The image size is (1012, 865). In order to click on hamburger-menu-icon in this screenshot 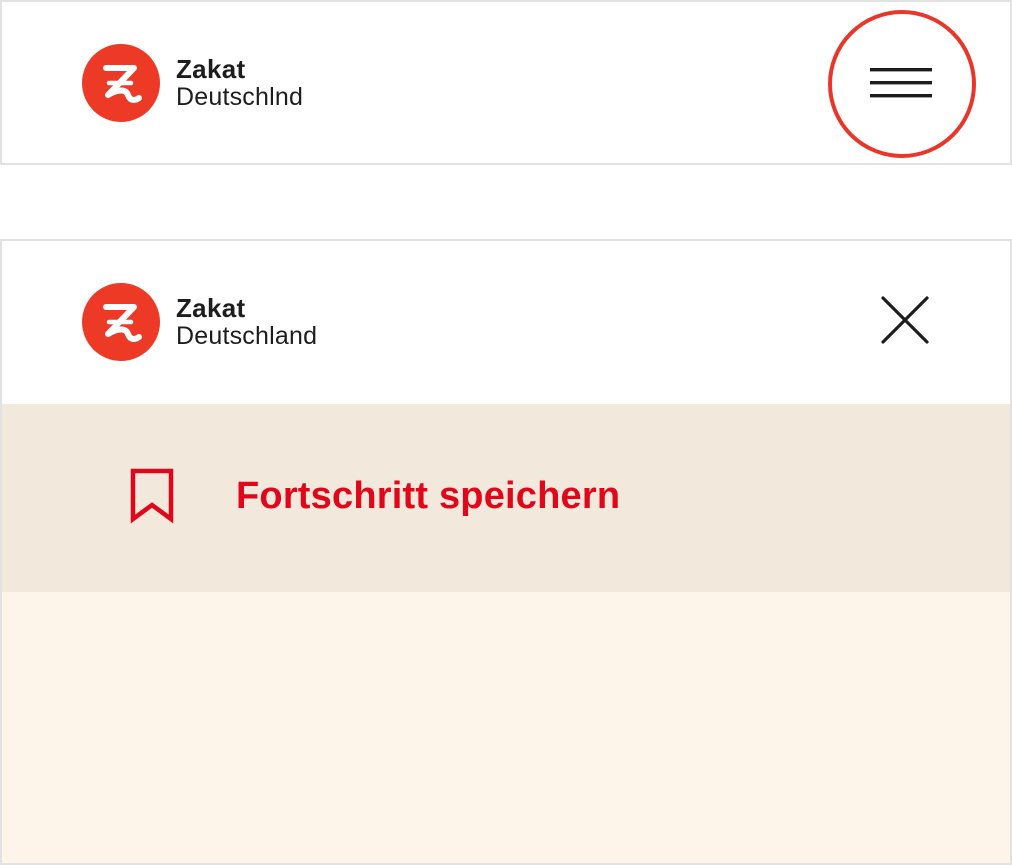, I will do `click(901, 83)`.